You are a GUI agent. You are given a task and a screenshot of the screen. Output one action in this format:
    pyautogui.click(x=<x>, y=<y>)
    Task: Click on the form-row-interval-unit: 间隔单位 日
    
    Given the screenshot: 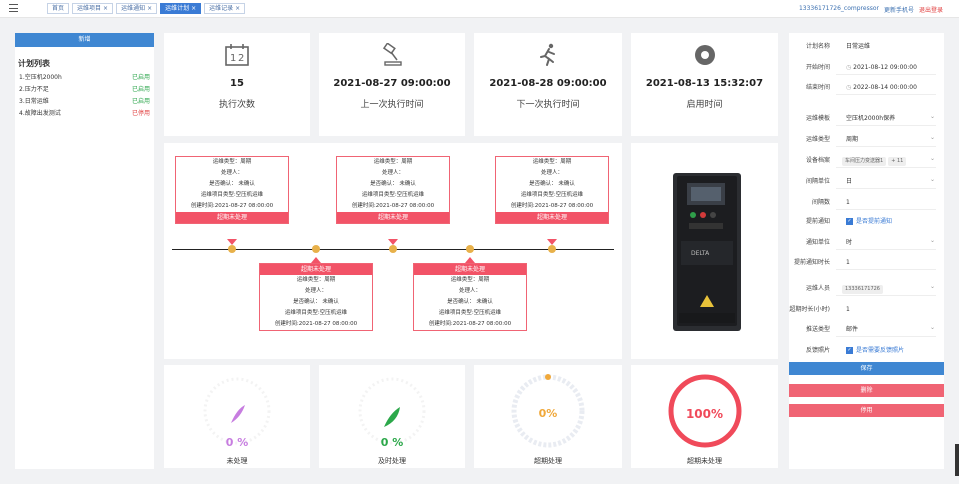 What is the action you would take?
    pyautogui.click(x=866, y=182)
    